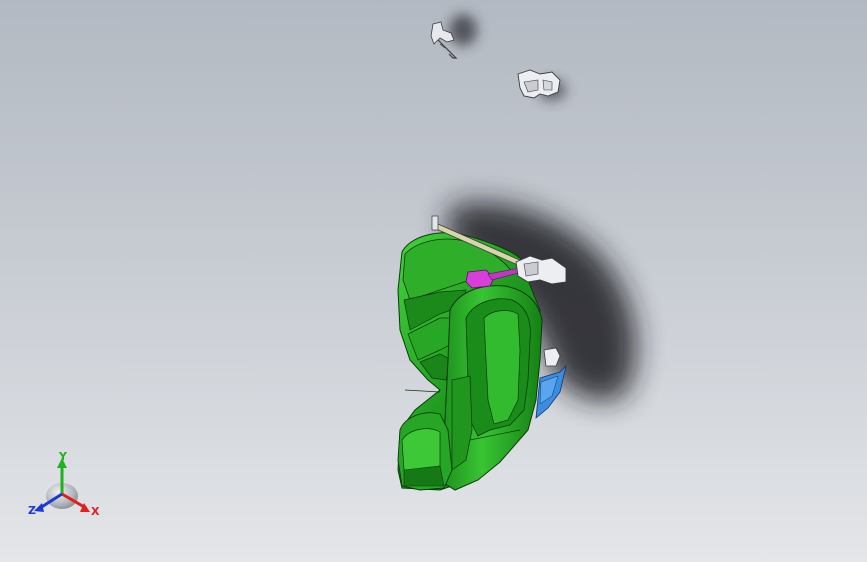 This screenshot has height=562, width=867. I want to click on floating-bracket-medium, so click(539, 84).